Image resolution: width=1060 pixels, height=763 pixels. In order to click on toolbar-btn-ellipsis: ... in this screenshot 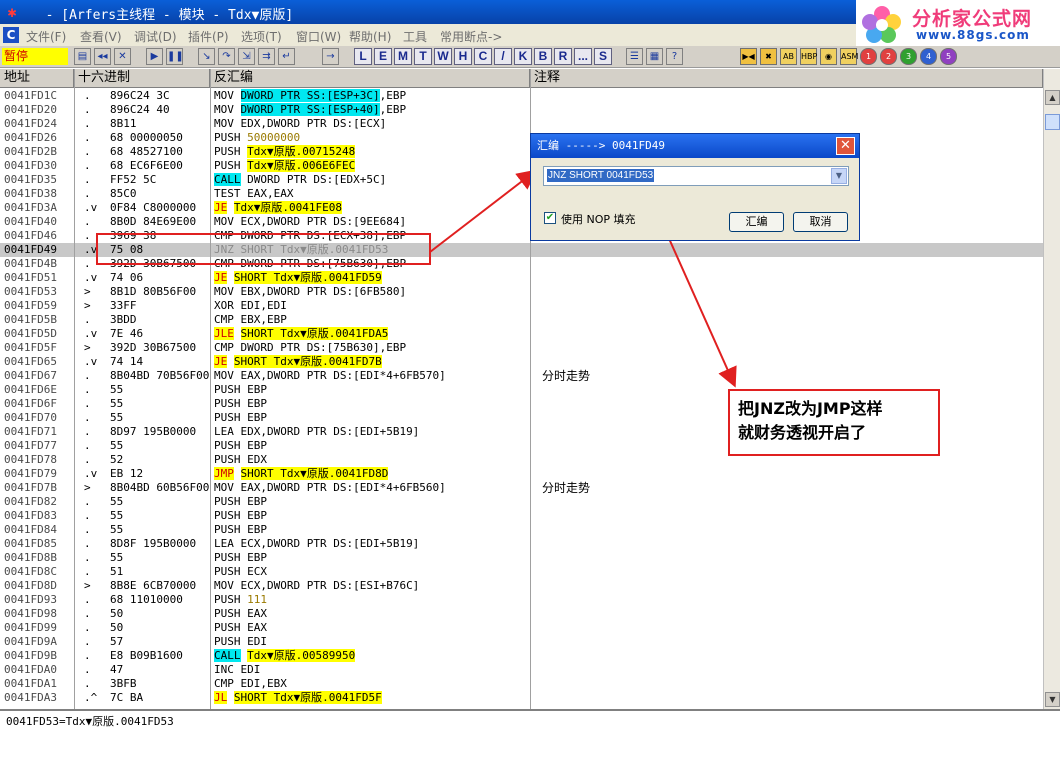, I will do `click(583, 56)`.